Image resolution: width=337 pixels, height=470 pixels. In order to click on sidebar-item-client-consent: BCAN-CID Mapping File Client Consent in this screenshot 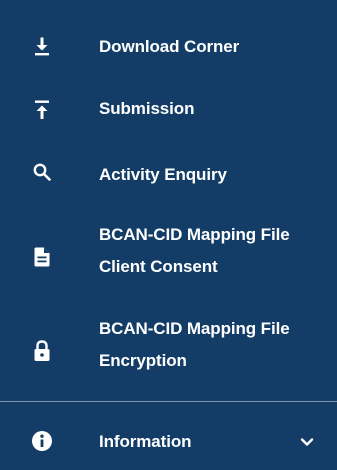, I will do `click(168, 251)`.